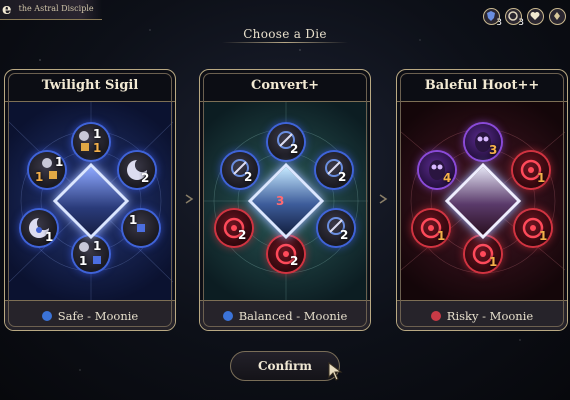  I want to click on card-title: Twilight Sigil, so click(90, 86).